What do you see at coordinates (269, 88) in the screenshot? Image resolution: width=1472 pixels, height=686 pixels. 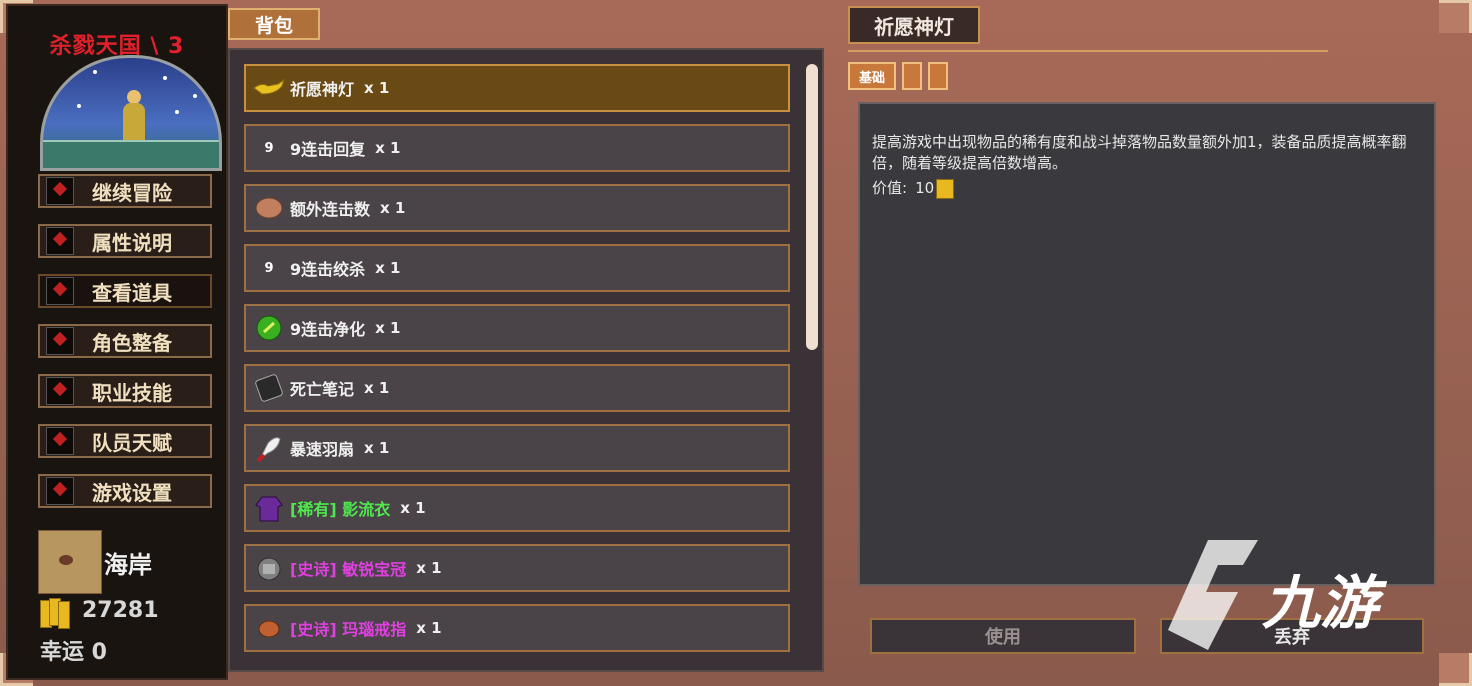 I see `magic-lamp-icon` at bounding box center [269, 88].